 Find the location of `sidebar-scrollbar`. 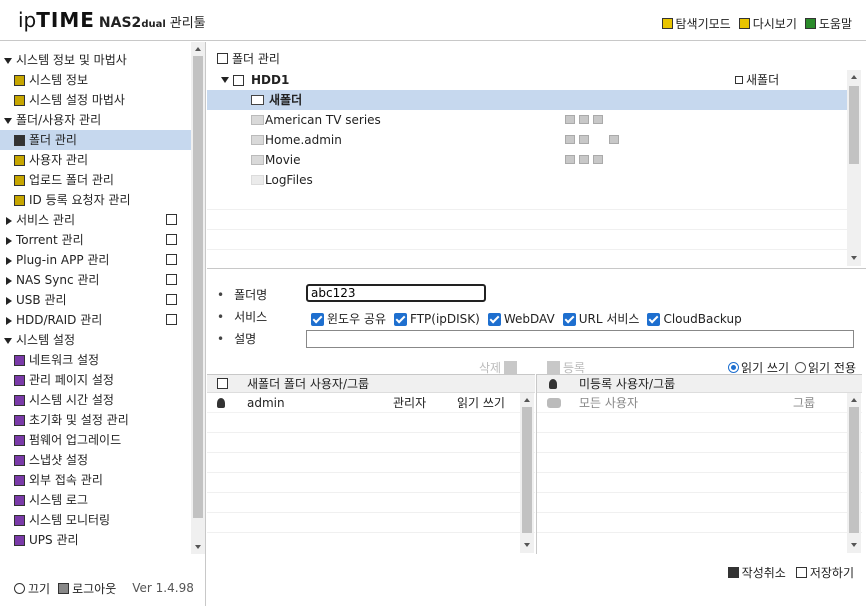

sidebar-scrollbar is located at coordinates (198, 298).